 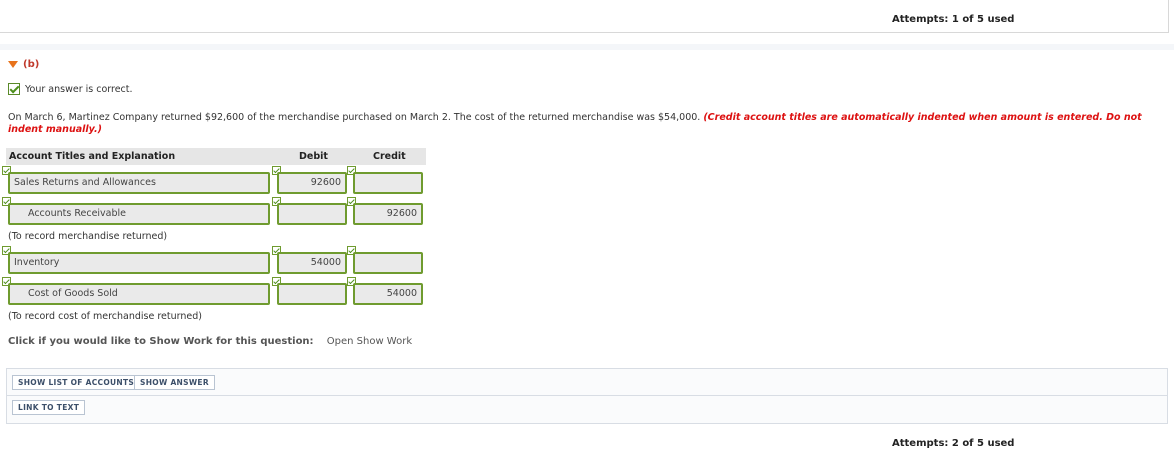 I want to click on entry-explanation: (To record merchandise returned), so click(x=88, y=236).